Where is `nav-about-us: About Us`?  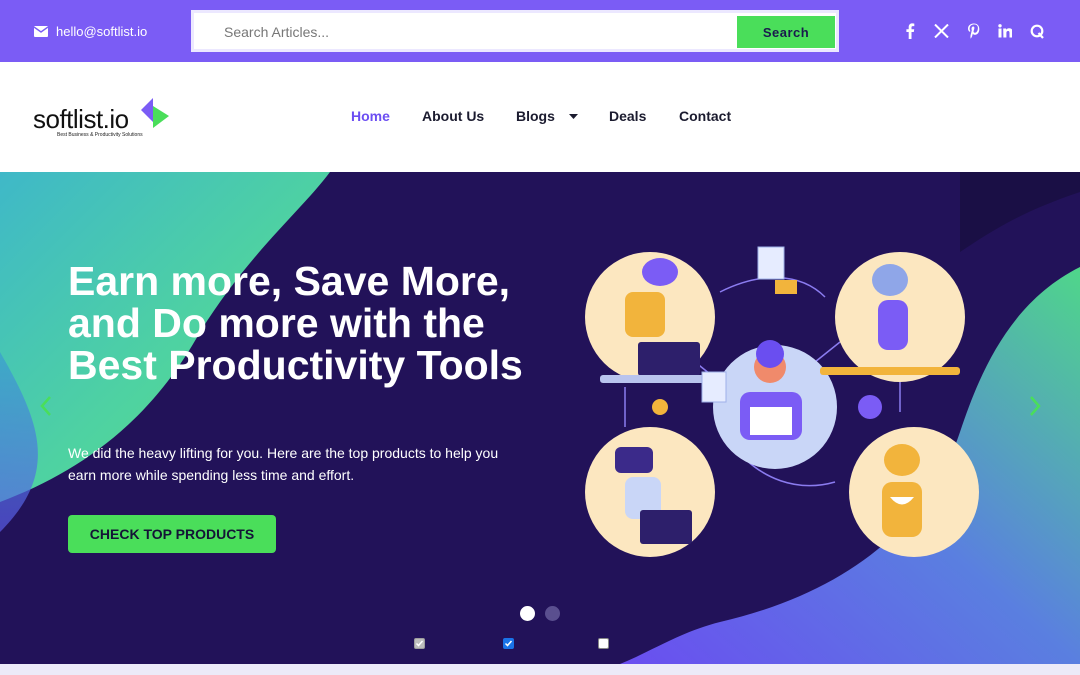
nav-about-us: About Us is located at coordinates (453, 116).